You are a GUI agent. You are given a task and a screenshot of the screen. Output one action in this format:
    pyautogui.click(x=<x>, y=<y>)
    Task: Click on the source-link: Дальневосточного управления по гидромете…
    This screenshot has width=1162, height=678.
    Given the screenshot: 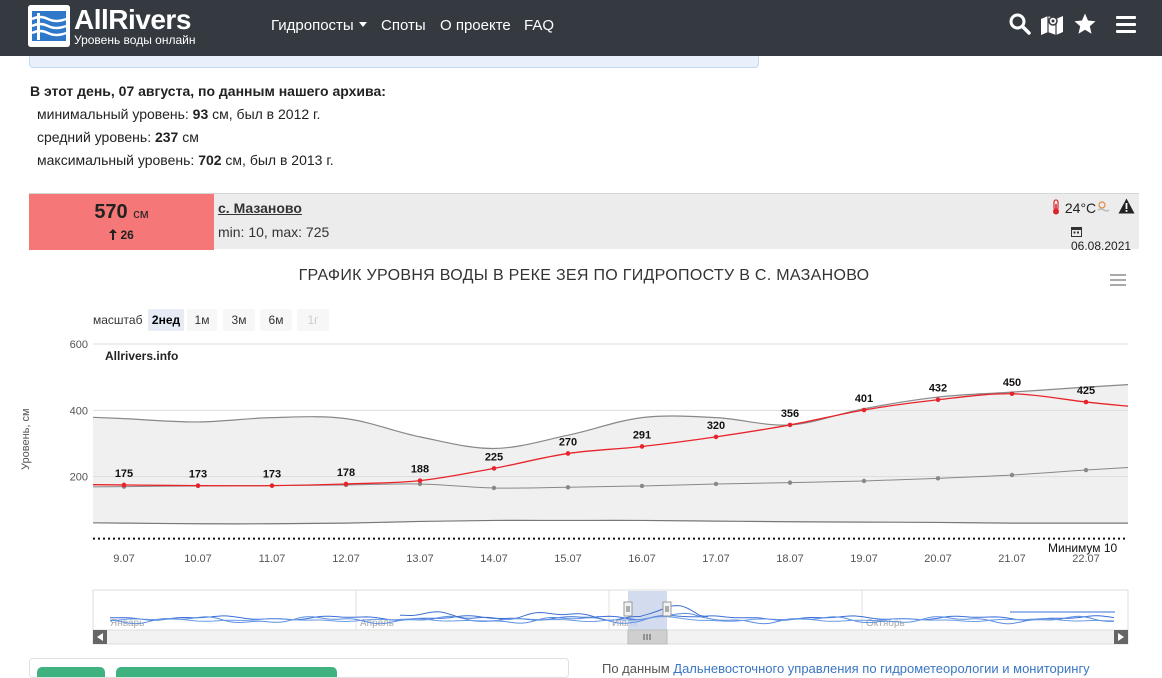 What is the action you would take?
    pyautogui.click(x=881, y=668)
    